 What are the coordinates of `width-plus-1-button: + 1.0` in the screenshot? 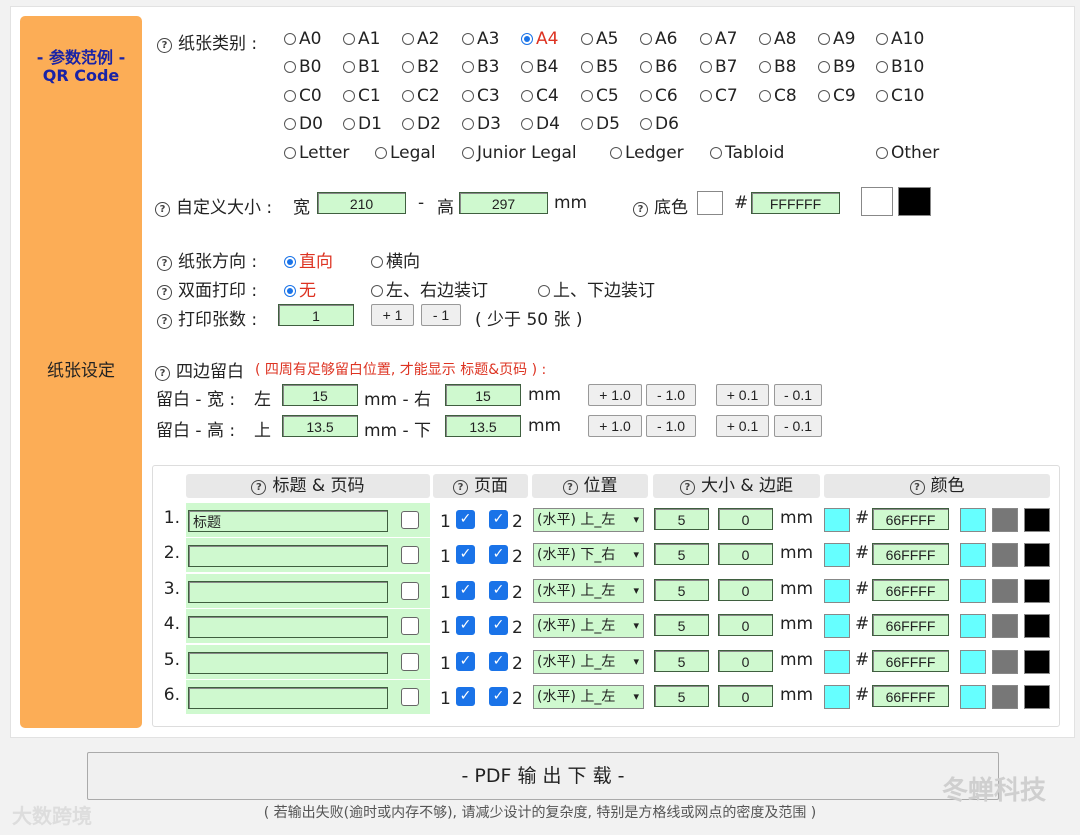 It's located at (615, 395).